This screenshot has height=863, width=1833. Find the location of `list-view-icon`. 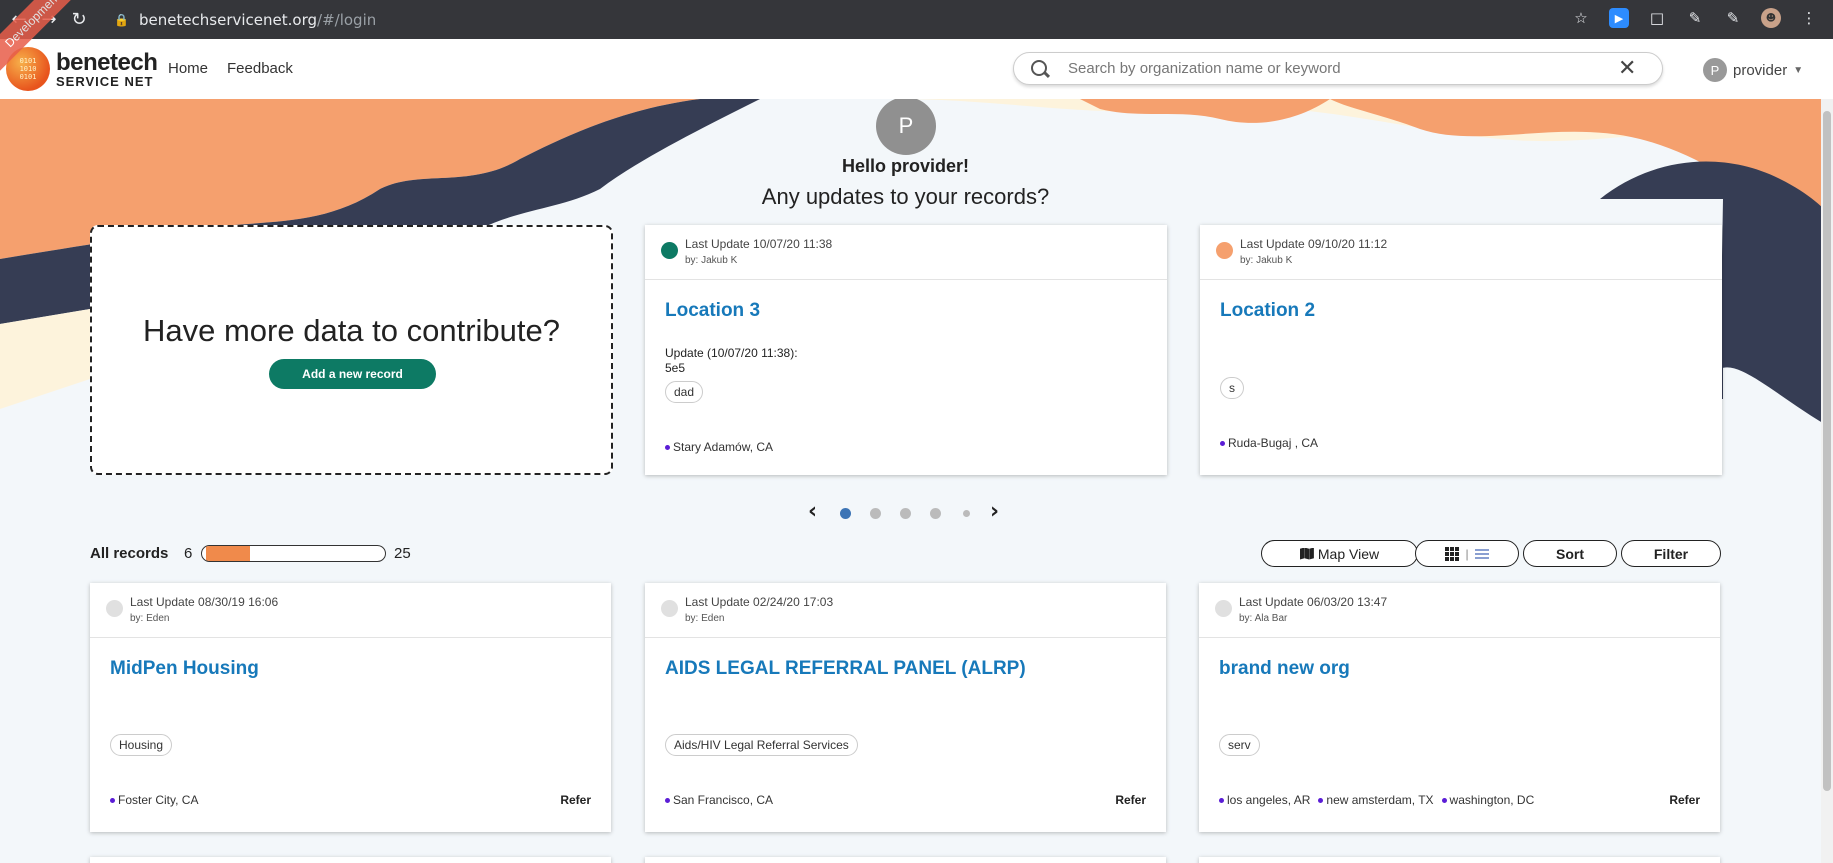

list-view-icon is located at coordinates (1481, 553).